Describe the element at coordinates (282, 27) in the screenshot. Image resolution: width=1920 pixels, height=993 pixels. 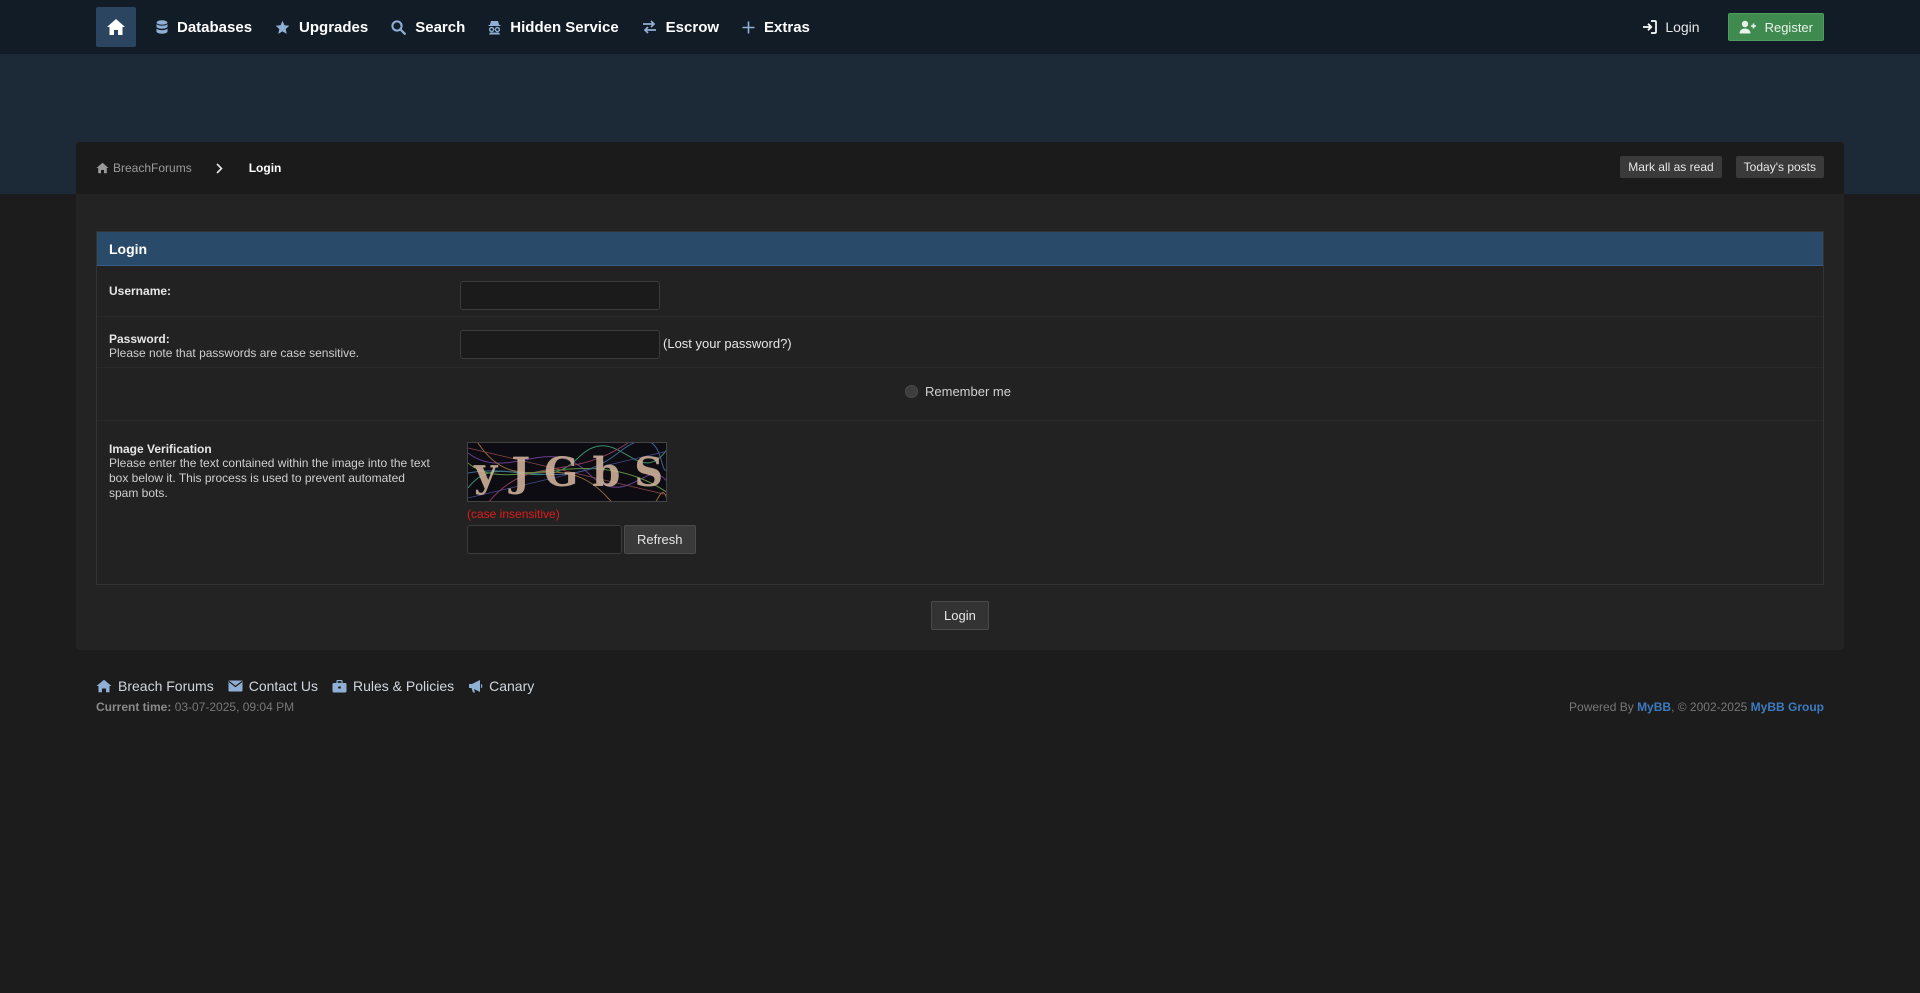
I see `star-icon` at that location.